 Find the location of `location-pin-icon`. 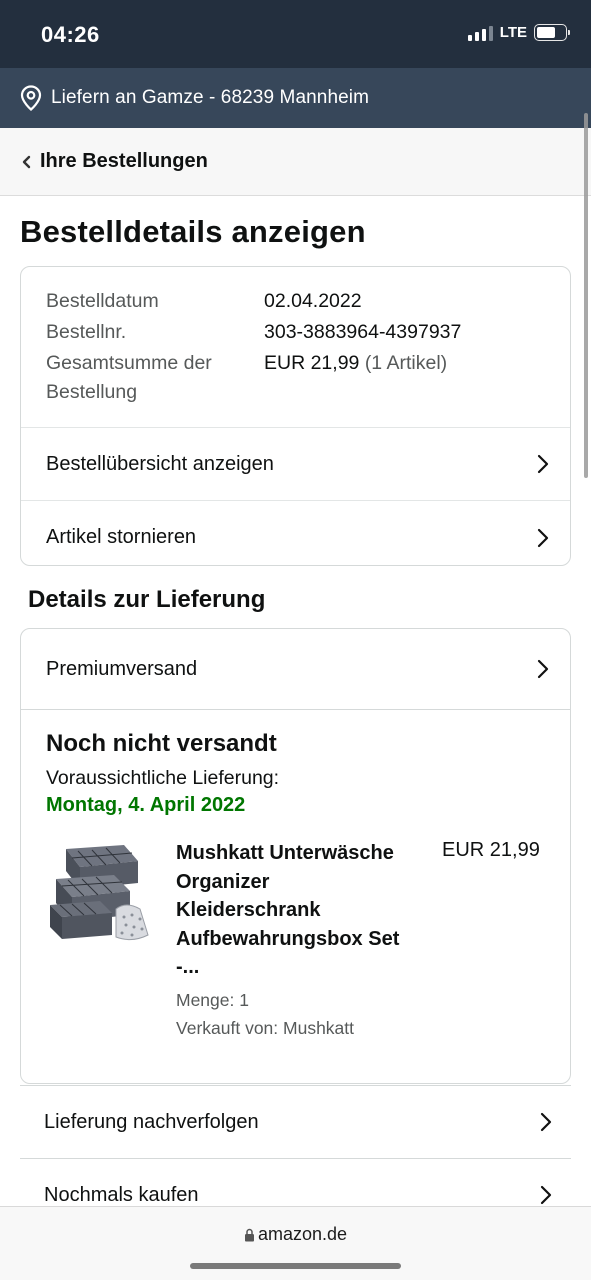

location-pin-icon is located at coordinates (31, 98).